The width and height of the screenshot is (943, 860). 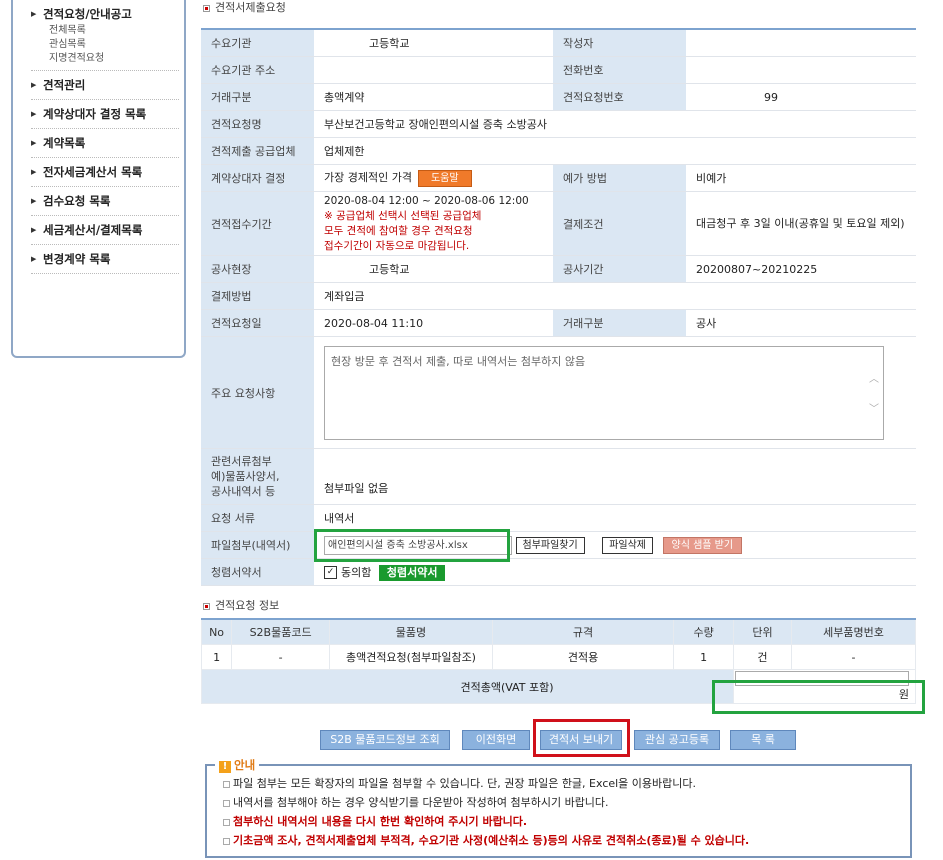 What do you see at coordinates (257, 476) in the screenshot?
I see `attach-label: 관련서류첨부 예)물품사양서, 공사내역서 등` at bounding box center [257, 476].